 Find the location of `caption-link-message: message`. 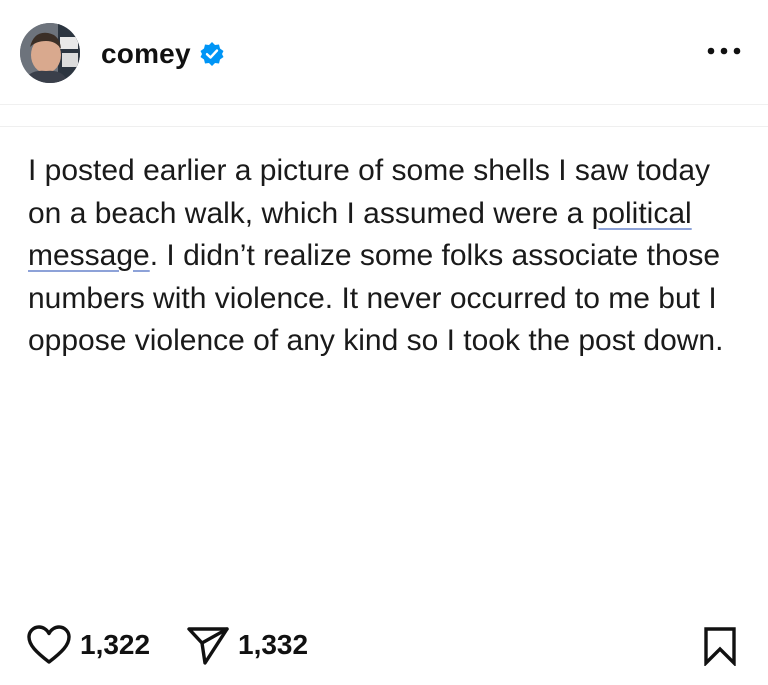

caption-link-message: message is located at coordinates (89, 255).